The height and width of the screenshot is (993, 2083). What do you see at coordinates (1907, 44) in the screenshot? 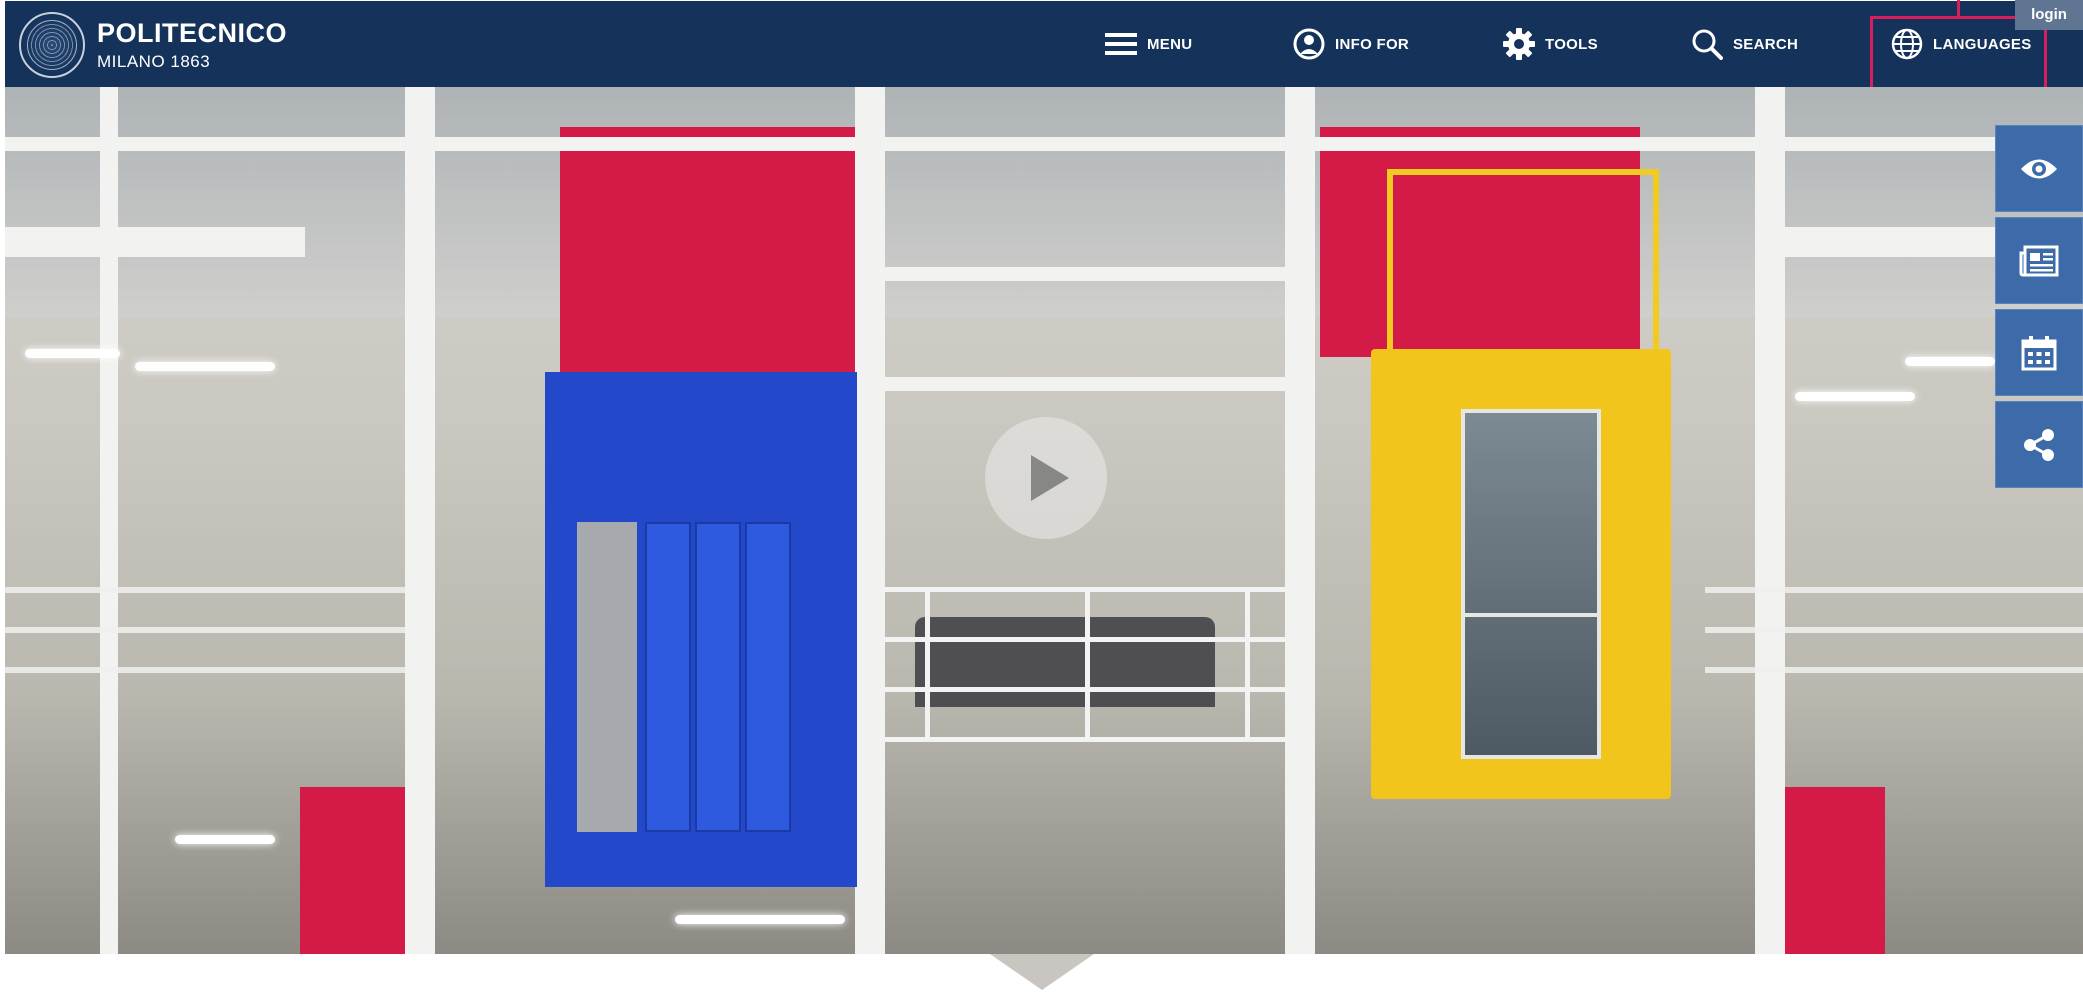
I see `globe-icon` at bounding box center [1907, 44].